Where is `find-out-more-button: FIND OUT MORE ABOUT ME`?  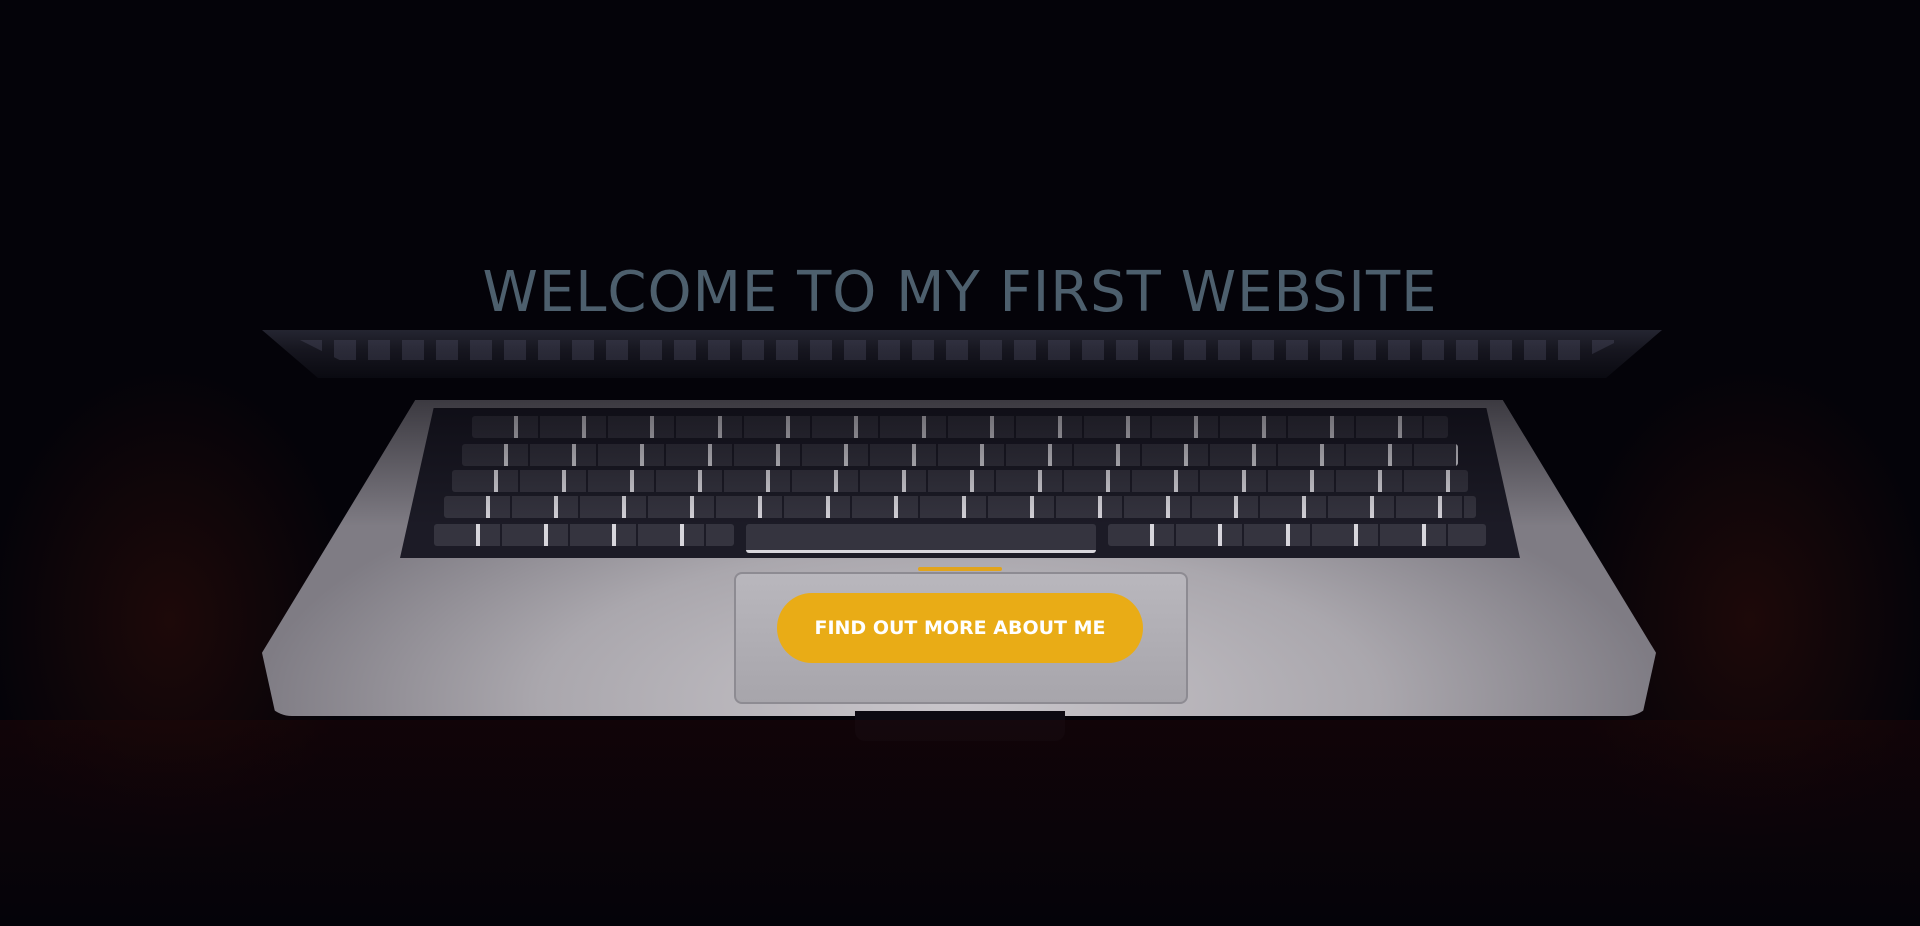 find-out-more-button: FIND OUT MORE ABOUT ME is located at coordinates (960, 628).